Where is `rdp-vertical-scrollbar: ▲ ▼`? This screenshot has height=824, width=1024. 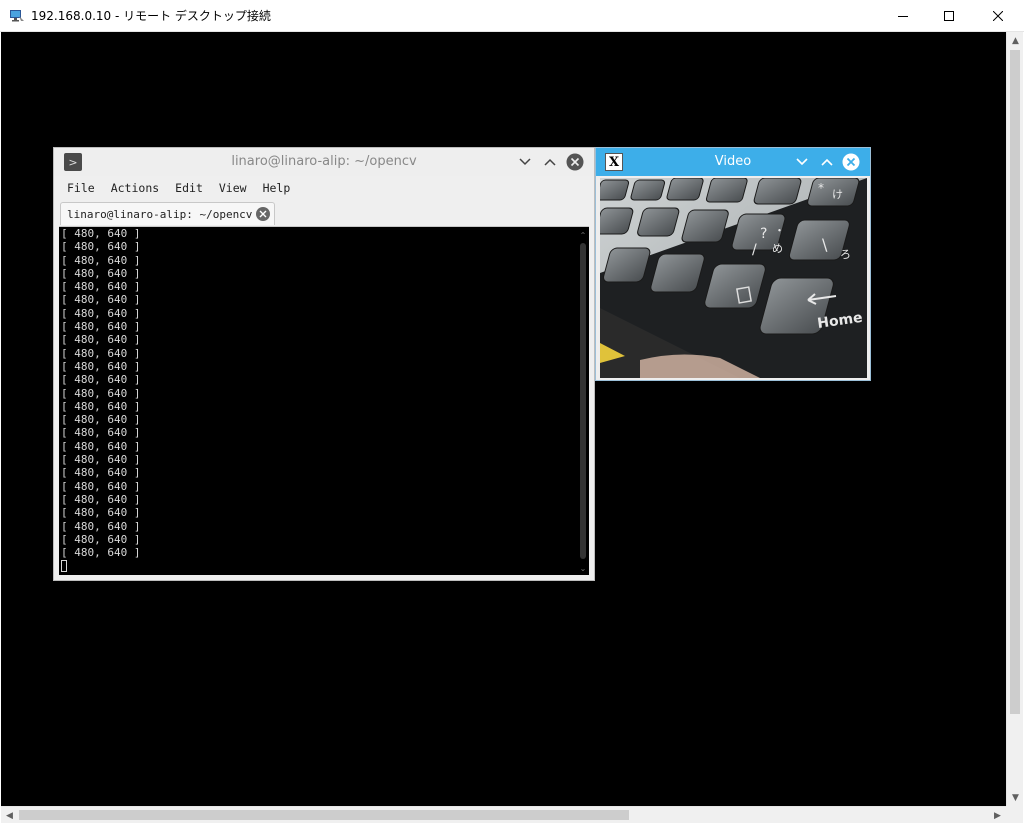
rdp-vertical-scrollbar: ▲ ▼ is located at coordinates (1014, 419).